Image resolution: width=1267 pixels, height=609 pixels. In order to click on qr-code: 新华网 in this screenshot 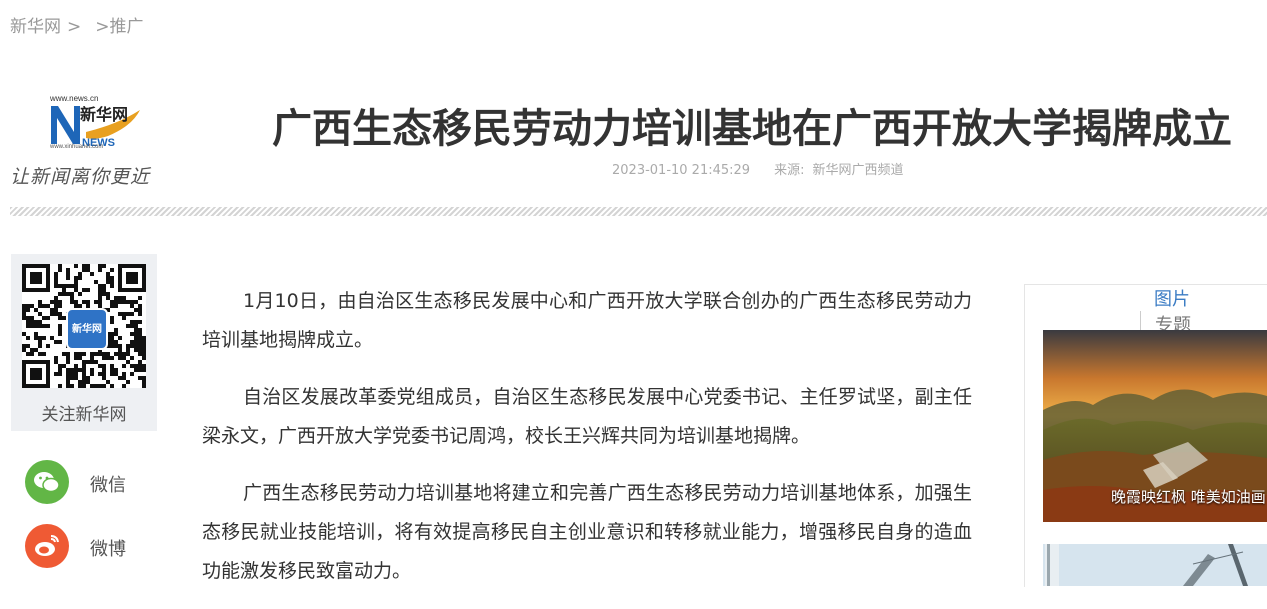, I will do `click(84, 326)`.